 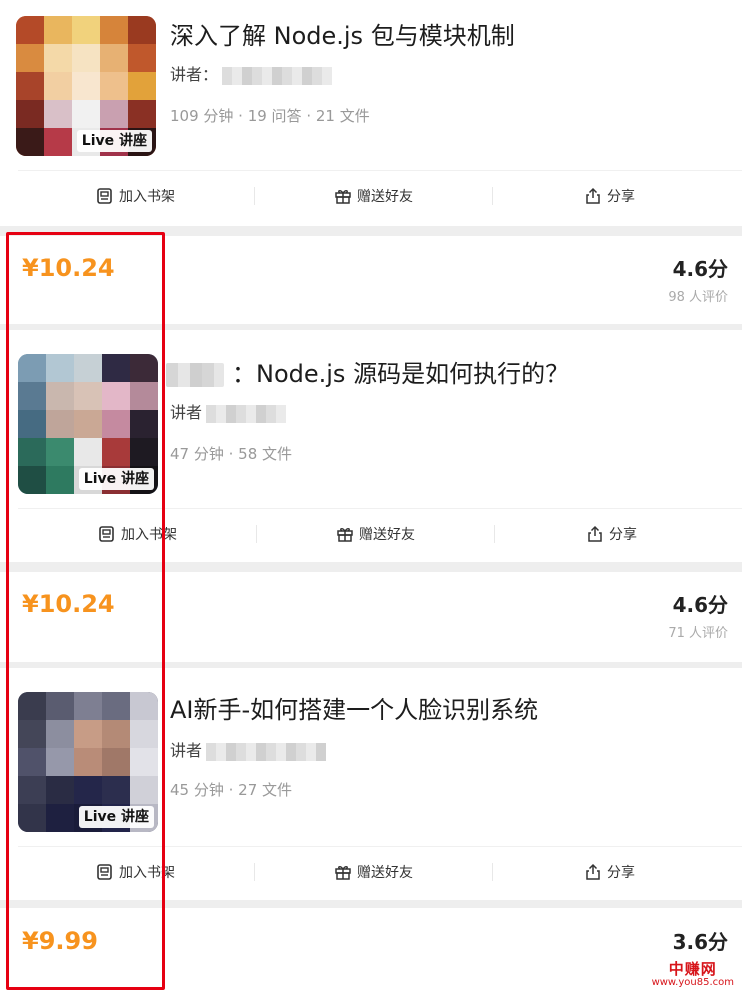 What do you see at coordinates (692, 982) in the screenshot?
I see `watermark-url: www.you85.com` at bounding box center [692, 982].